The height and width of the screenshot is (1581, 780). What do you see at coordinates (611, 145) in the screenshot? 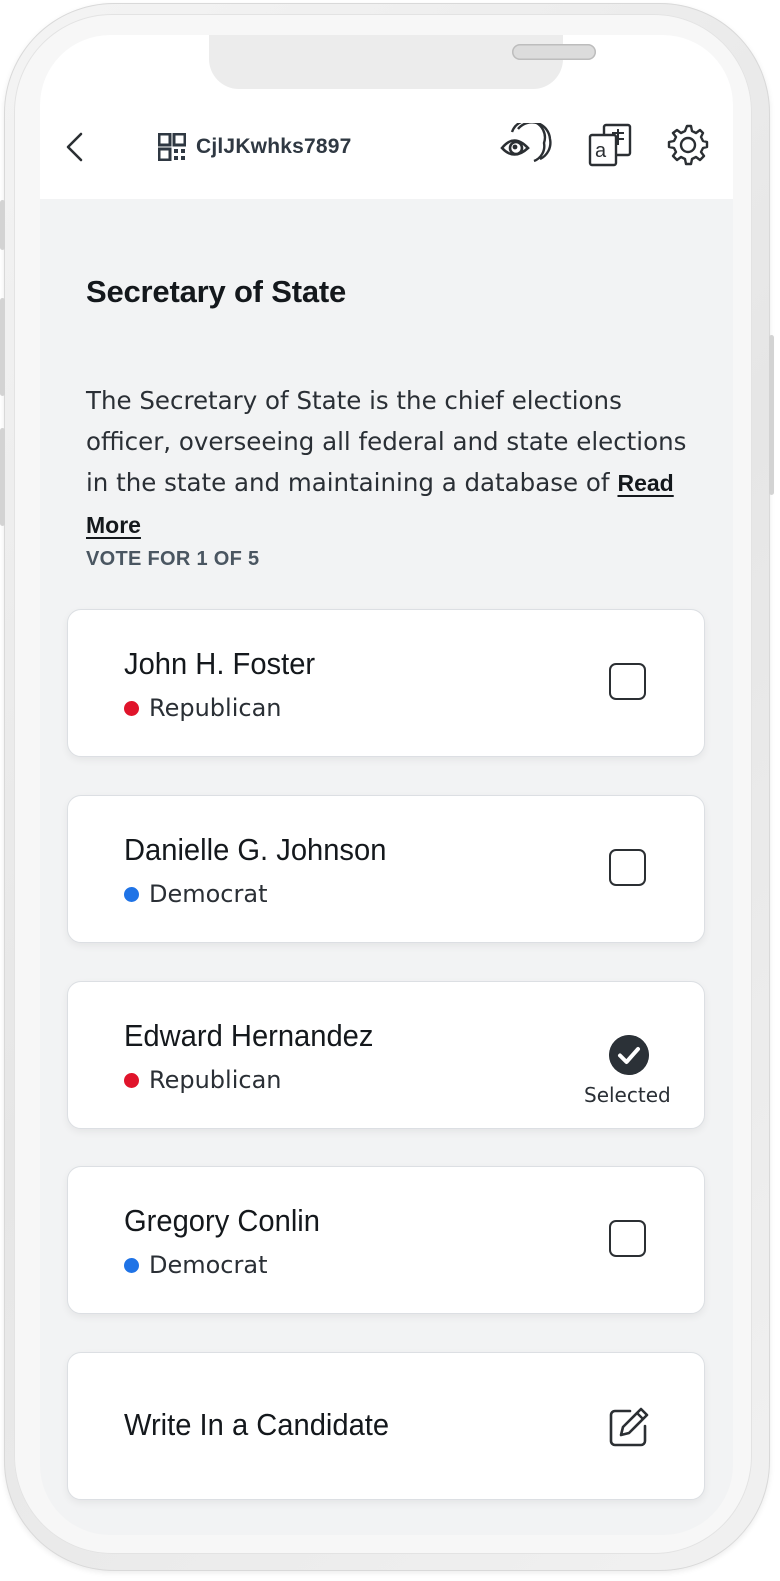
I see `translate-icon: a` at bounding box center [611, 145].